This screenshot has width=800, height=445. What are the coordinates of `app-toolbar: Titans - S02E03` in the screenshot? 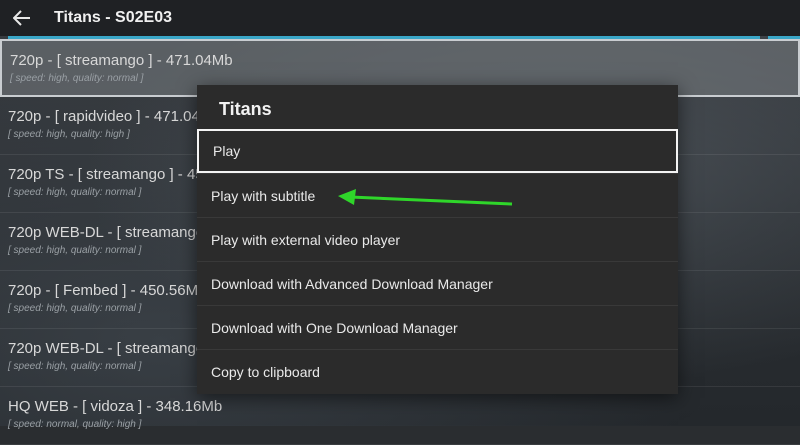 It's located at (400, 18).